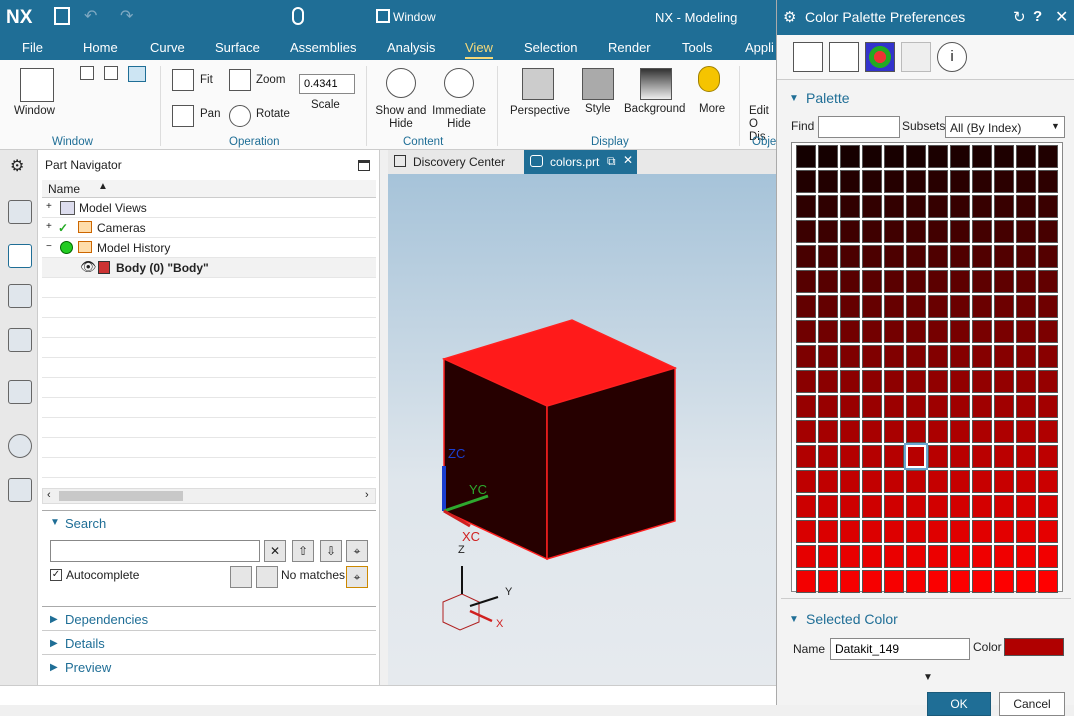  I want to click on style-icon, so click(598, 84).